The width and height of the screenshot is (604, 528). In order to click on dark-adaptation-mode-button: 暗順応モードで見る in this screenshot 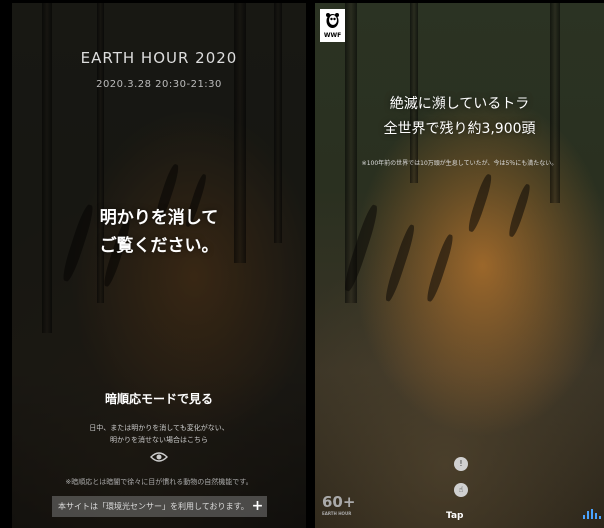, I will do `click(159, 398)`.